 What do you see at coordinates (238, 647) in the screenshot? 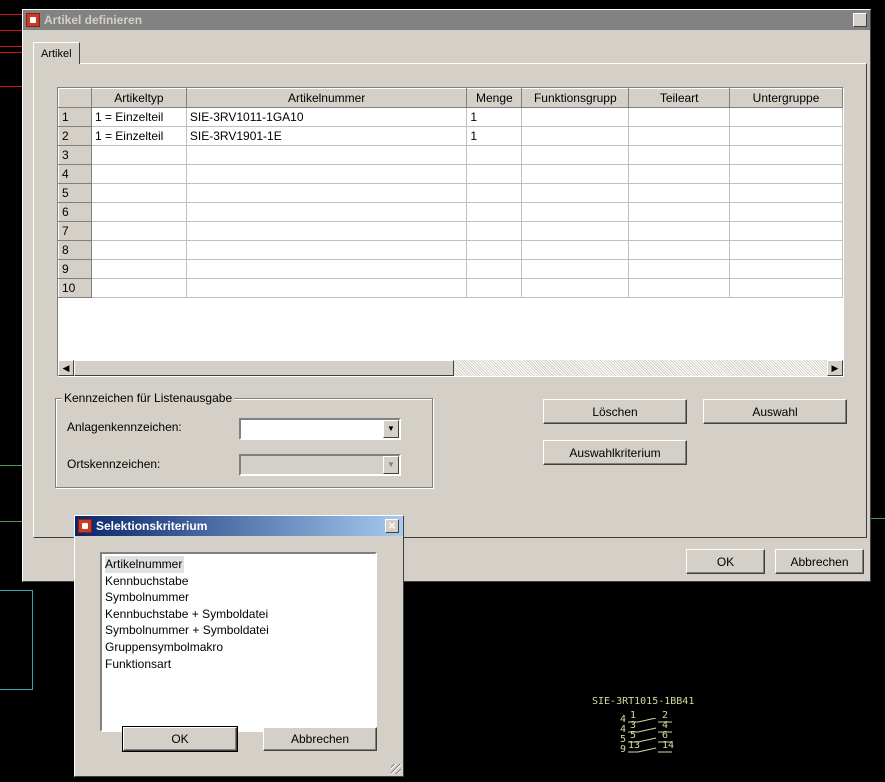
I see `list-item: Gruppensymbolmakro` at bounding box center [238, 647].